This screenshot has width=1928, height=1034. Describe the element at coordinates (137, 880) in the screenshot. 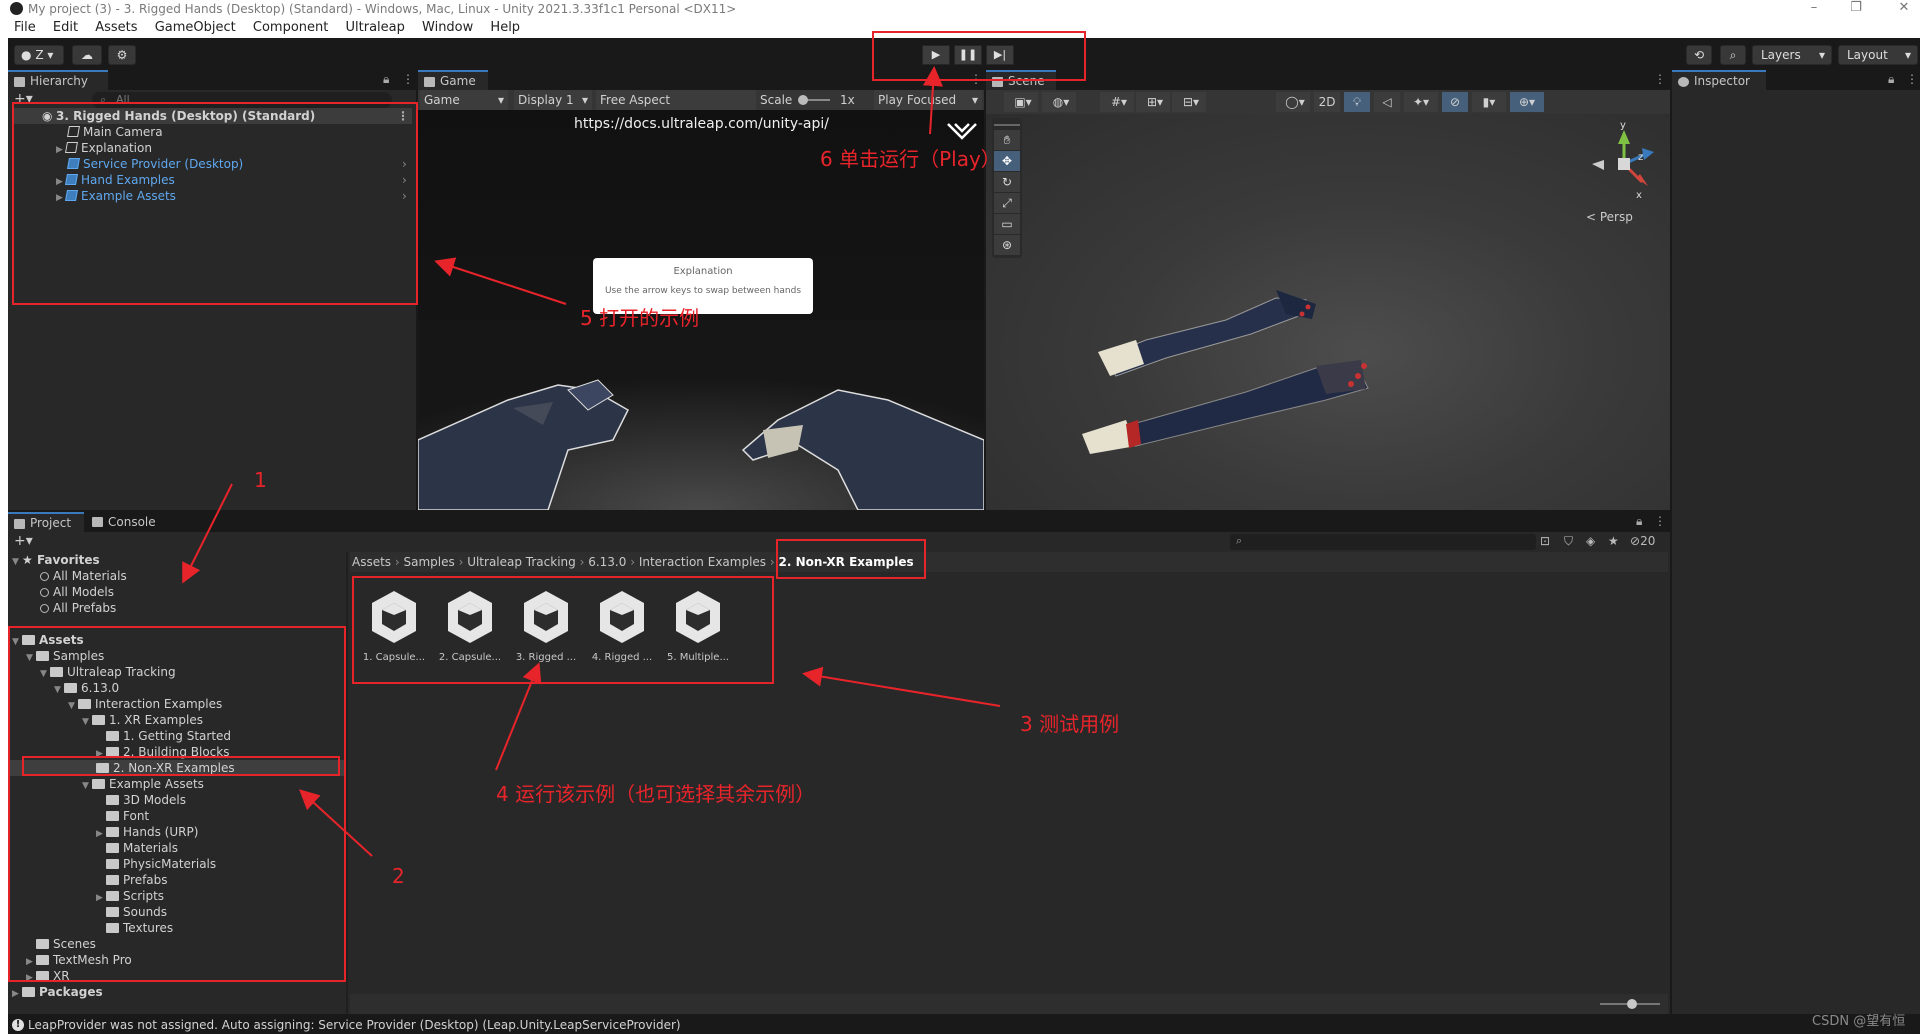

I see `folder-prefabs: Prefabs` at that location.